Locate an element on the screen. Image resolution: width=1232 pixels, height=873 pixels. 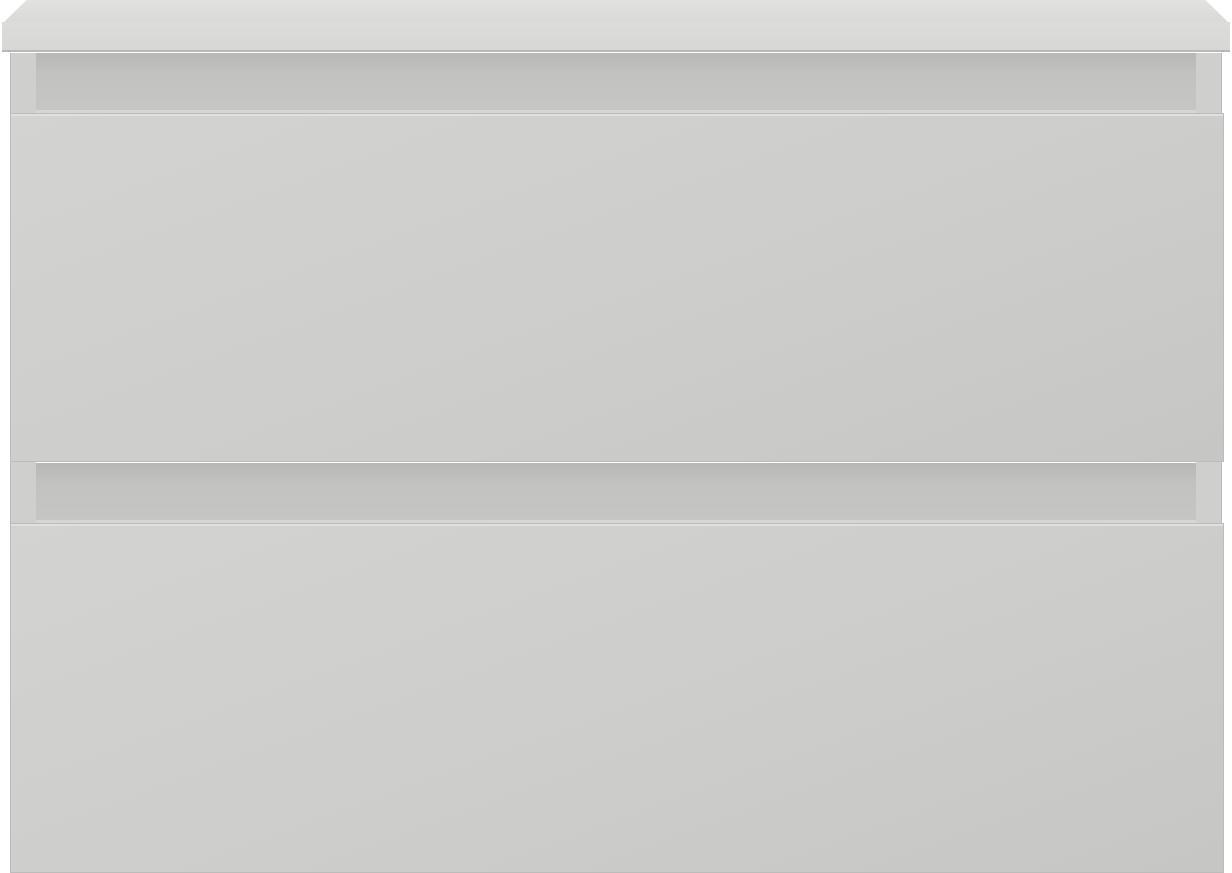
lower-drawer-highlight is located at coordinates (617, 525).